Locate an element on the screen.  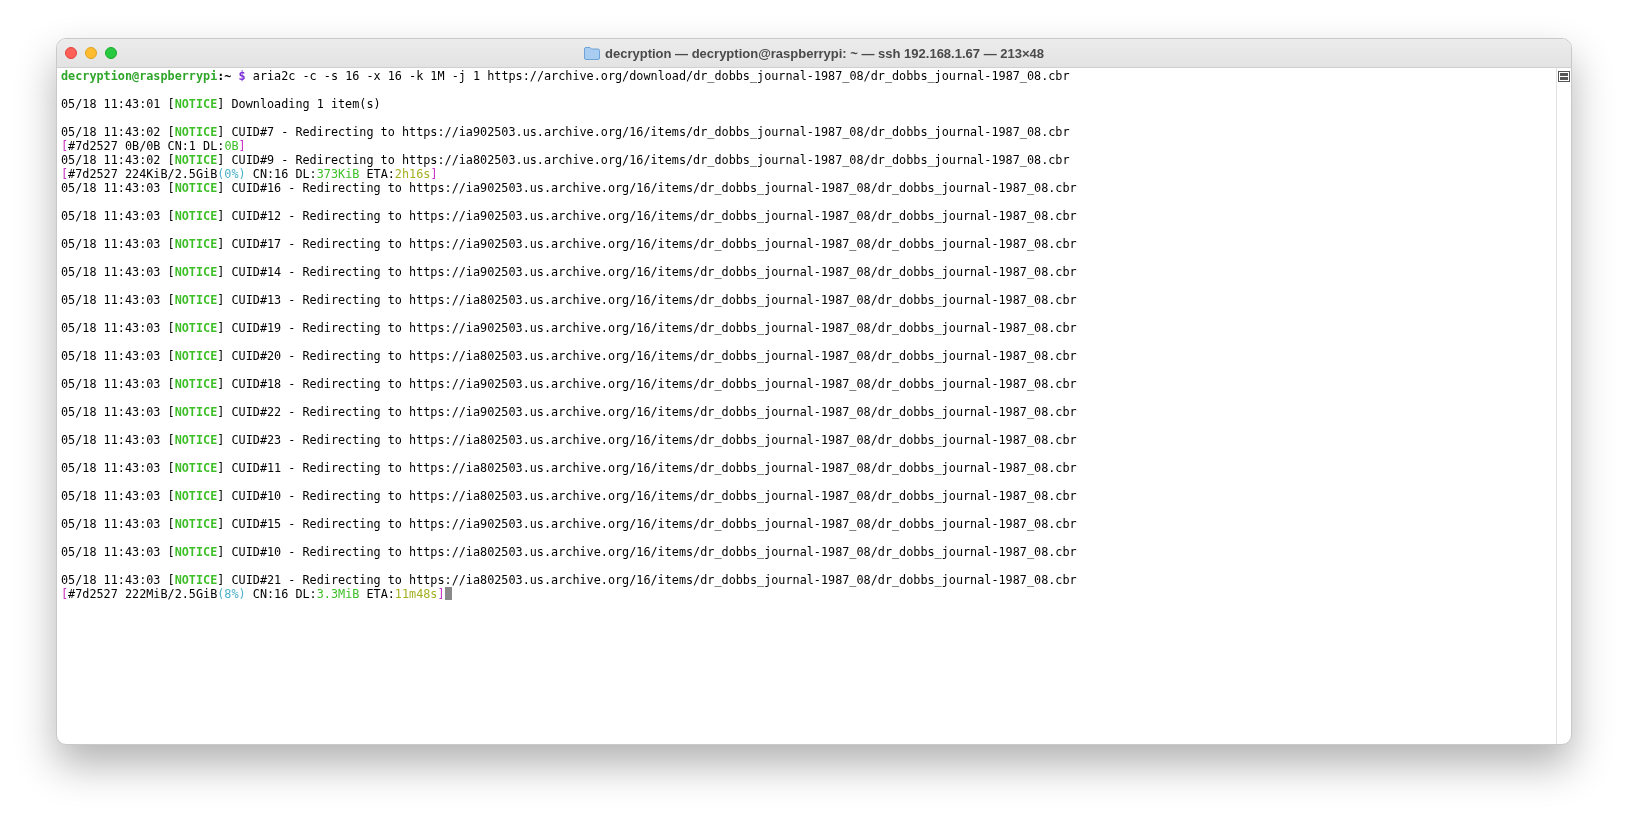
terminal-line: 05/18 11:43:03 [NOTICE] CUID#18 - Redirecting to https://ia902503.us.archive.org/16/items/dr_dobbs_journal-1987_08/dr_dobbs_journal-1987_08.cbr is located at coordinates (569, 383).